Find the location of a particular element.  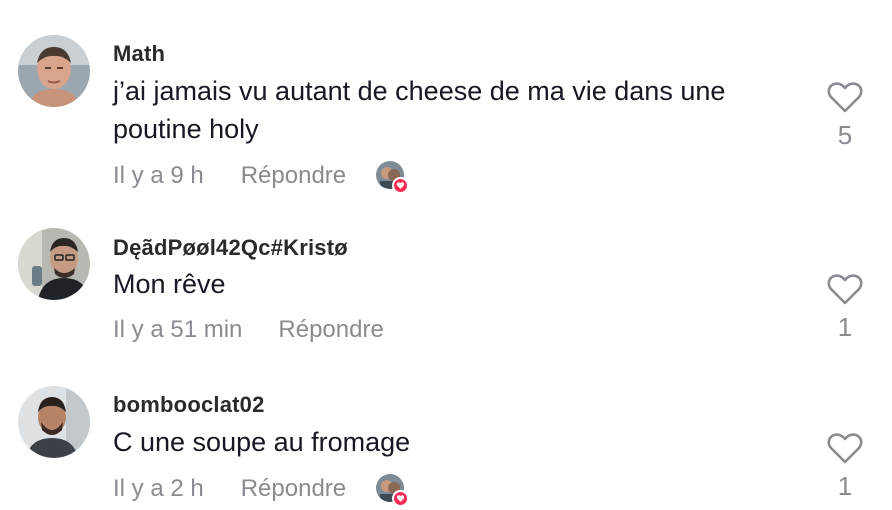

comment-meta: Il y a 9 h Répondre is located at coordinates (261, 177).